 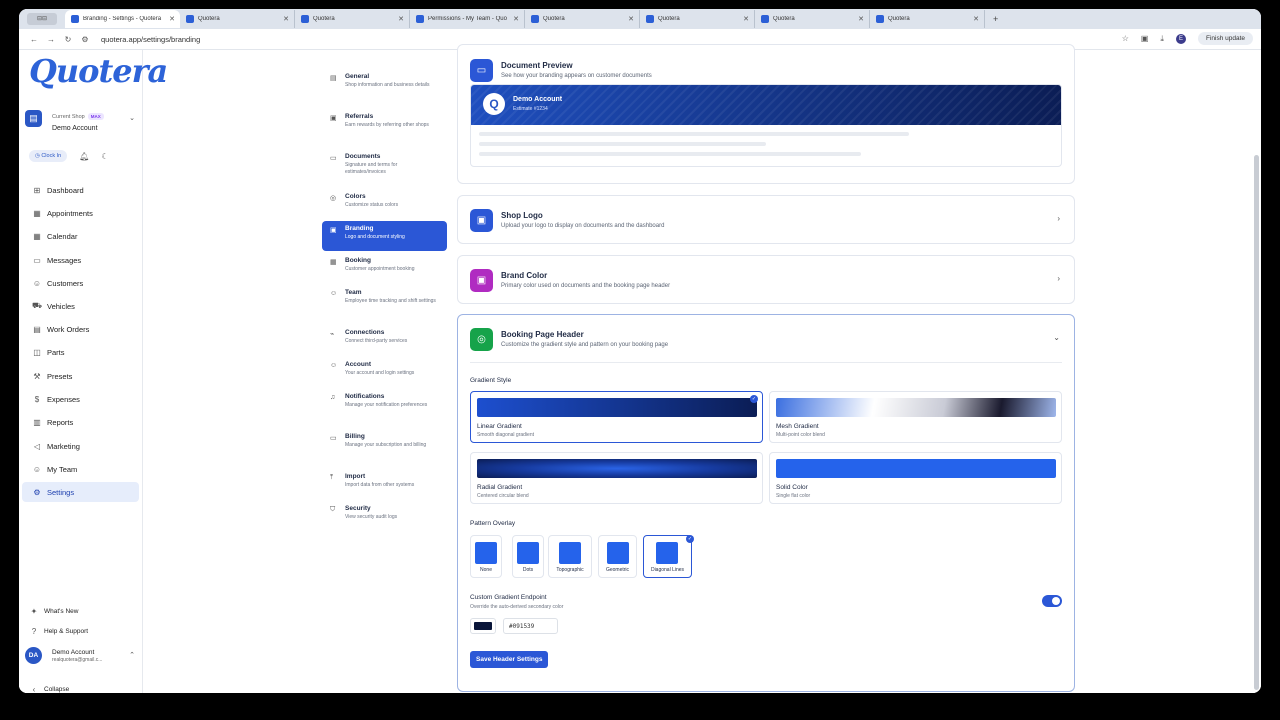 I want to click on settings-nav-booking: ▦ Booking Customer appointment booking, so click(x=384, y=268).